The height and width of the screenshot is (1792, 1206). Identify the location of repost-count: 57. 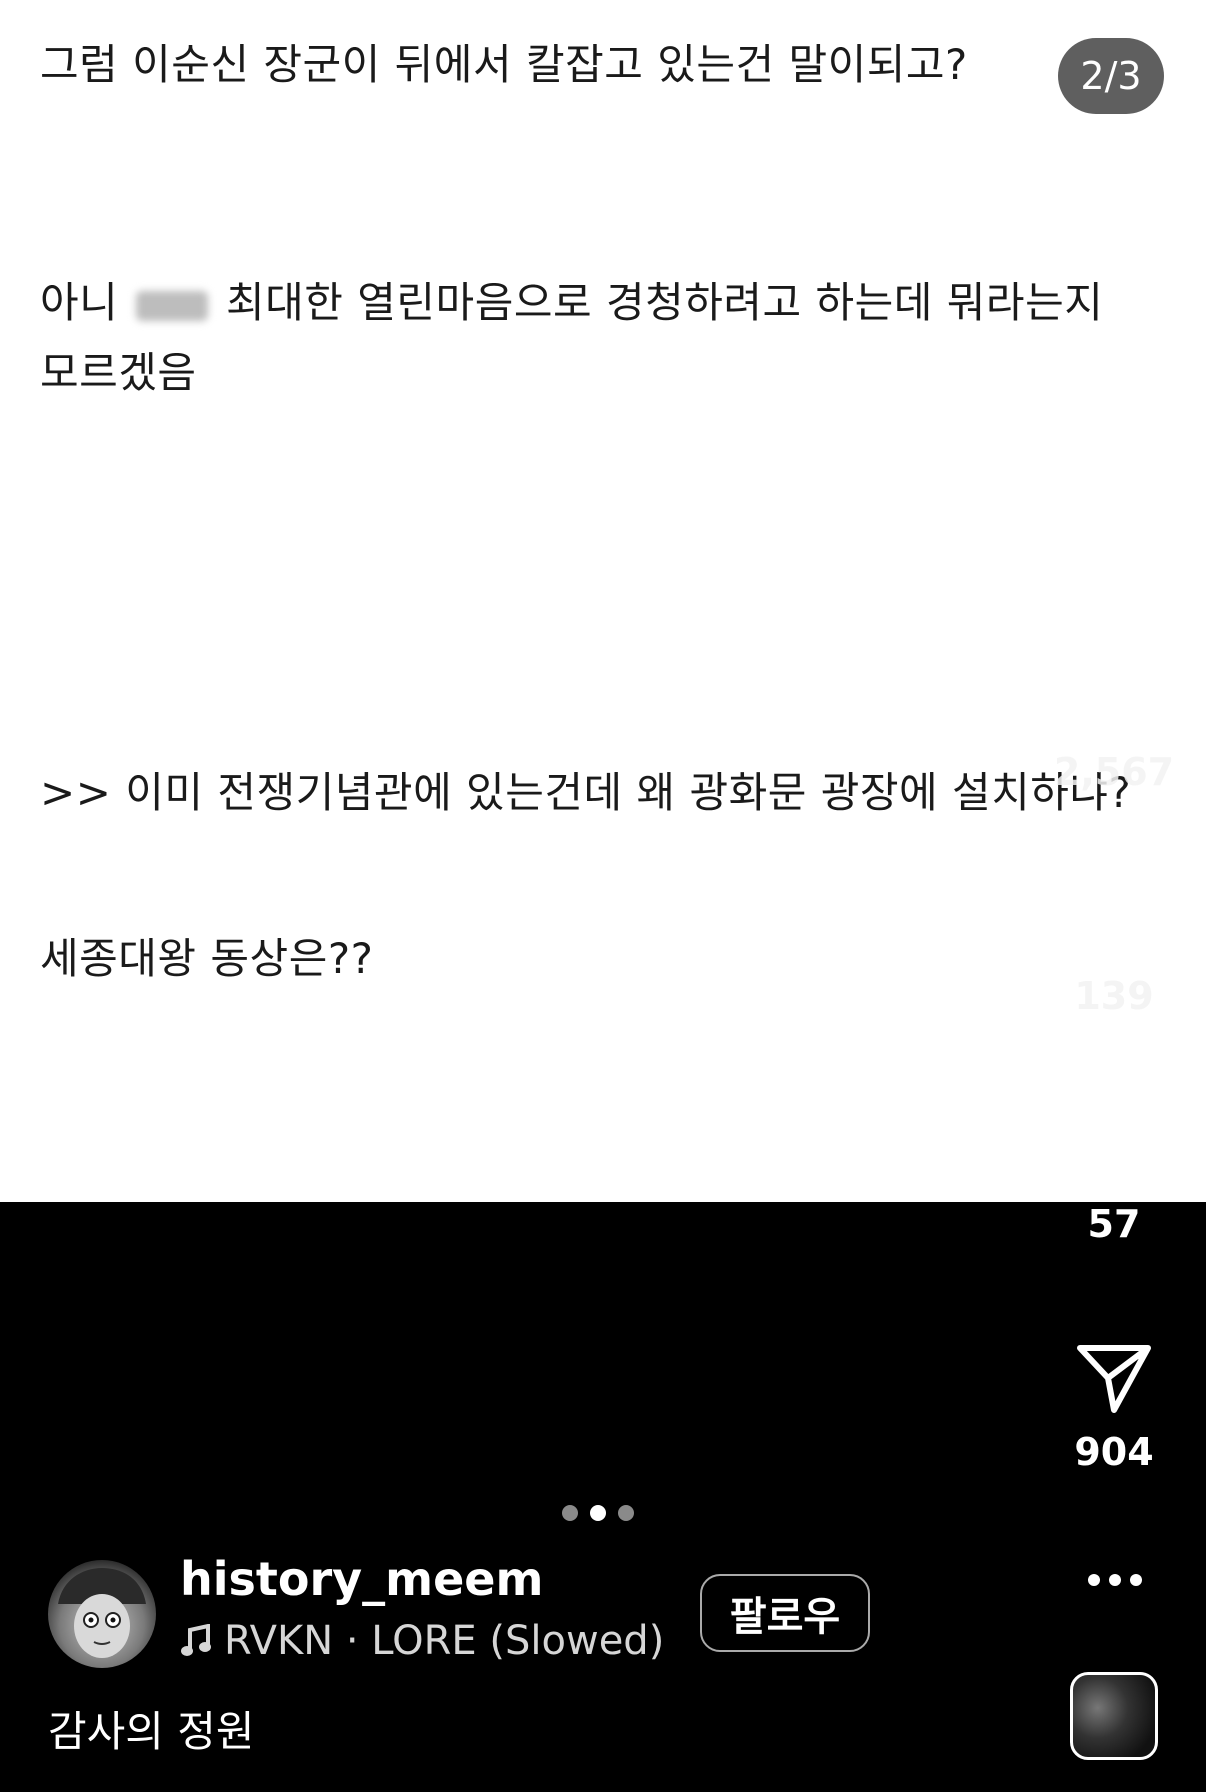
(1114, 1224).